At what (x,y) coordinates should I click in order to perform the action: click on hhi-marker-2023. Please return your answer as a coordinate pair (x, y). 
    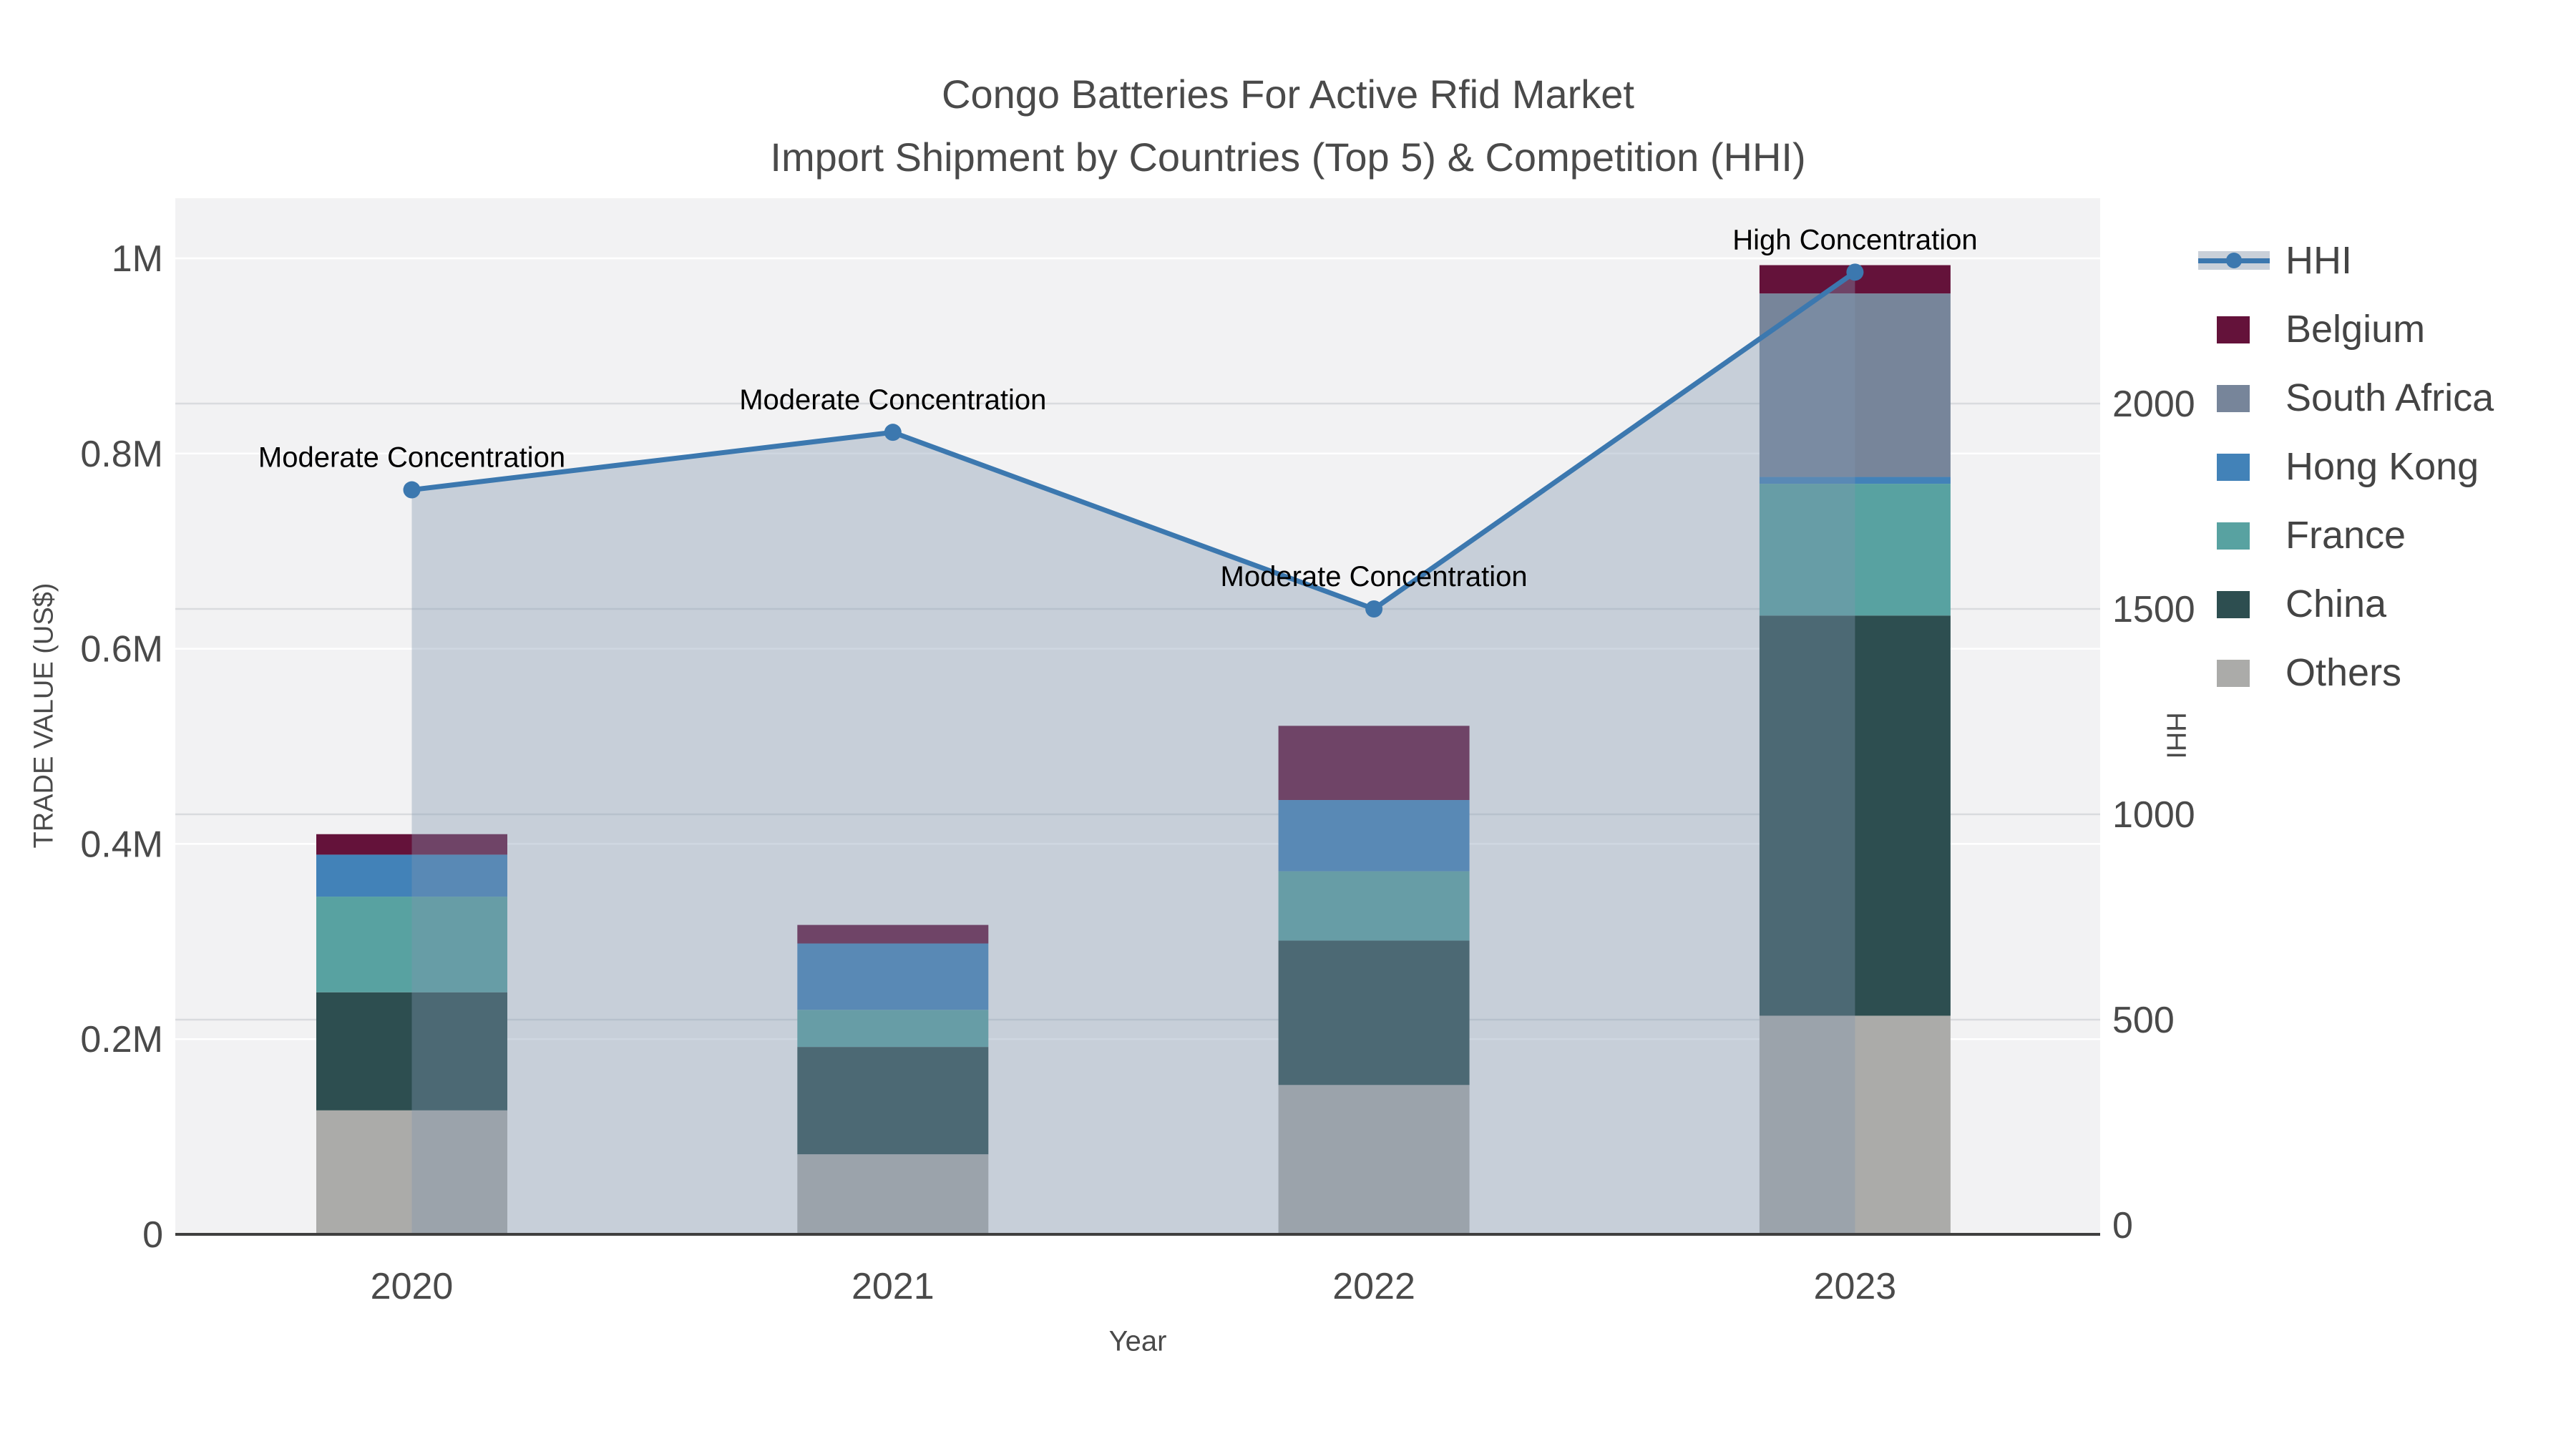
    Looking at the image, I should click on (1855, 272).